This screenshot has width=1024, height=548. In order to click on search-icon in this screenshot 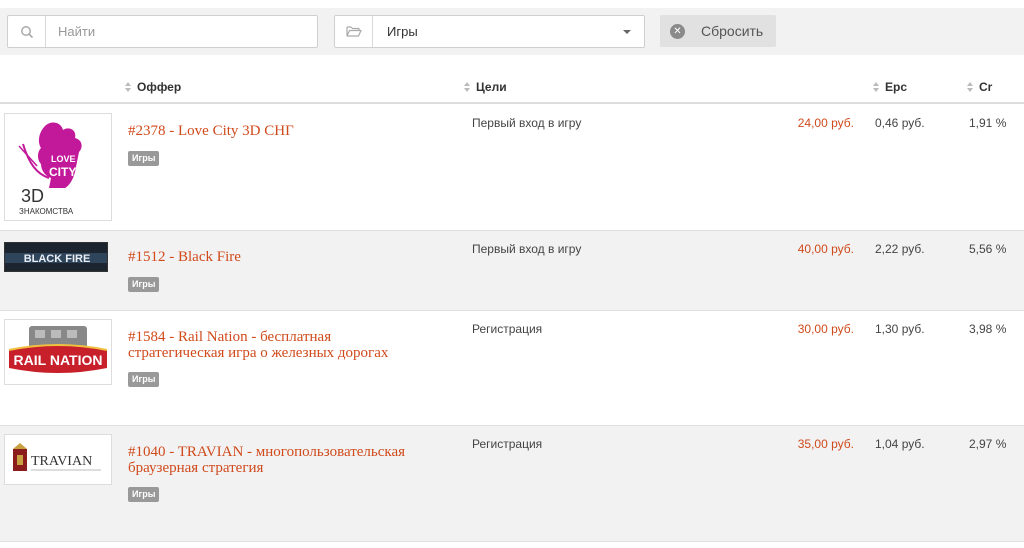, I will do `click(27, 31)`.